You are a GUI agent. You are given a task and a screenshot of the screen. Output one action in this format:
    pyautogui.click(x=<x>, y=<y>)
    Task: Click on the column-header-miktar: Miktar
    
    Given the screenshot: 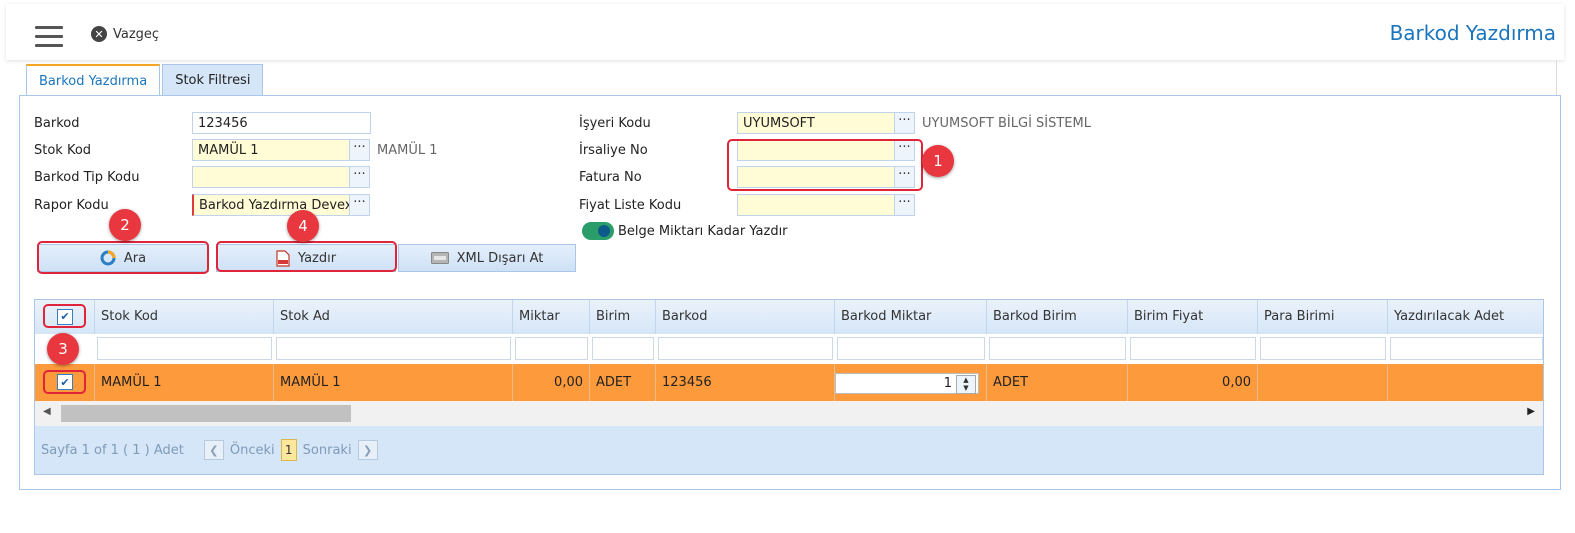 What is the action you would take?
    pyautogui.click(x=551, y=317)
    